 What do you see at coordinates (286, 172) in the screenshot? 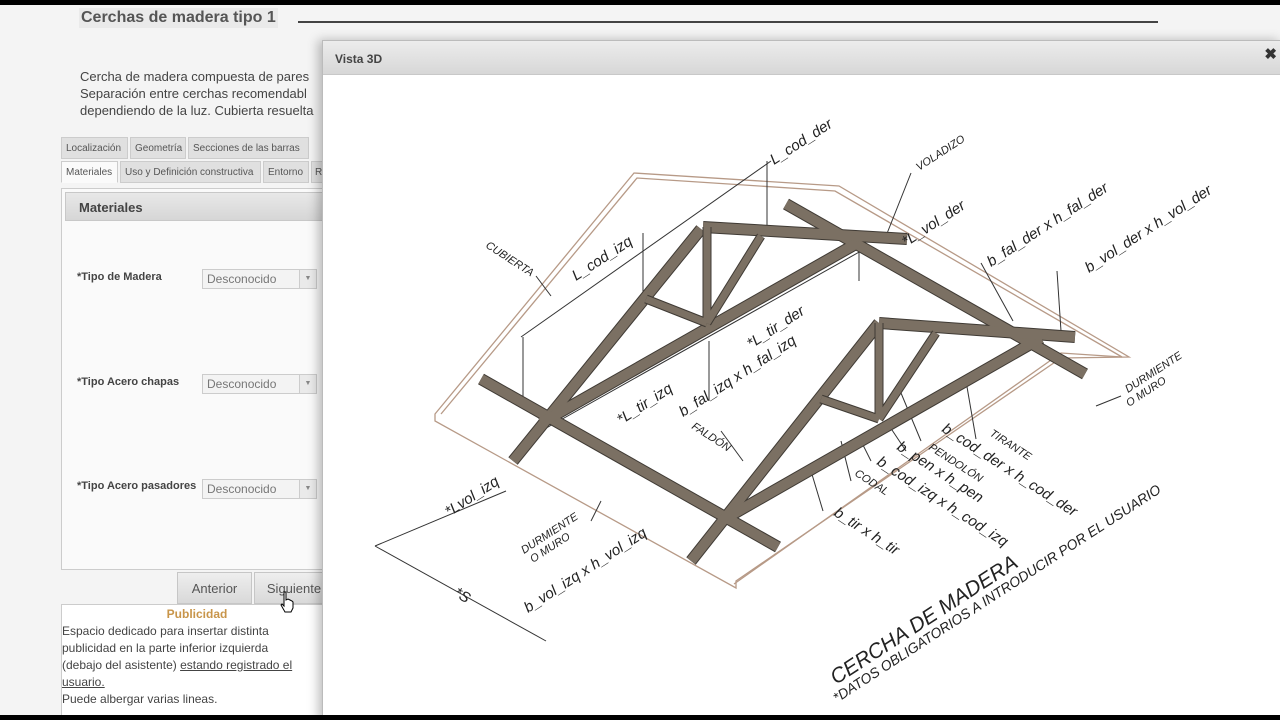
I see `tab-entorno: Entorno` at bounding box center [286, 172].